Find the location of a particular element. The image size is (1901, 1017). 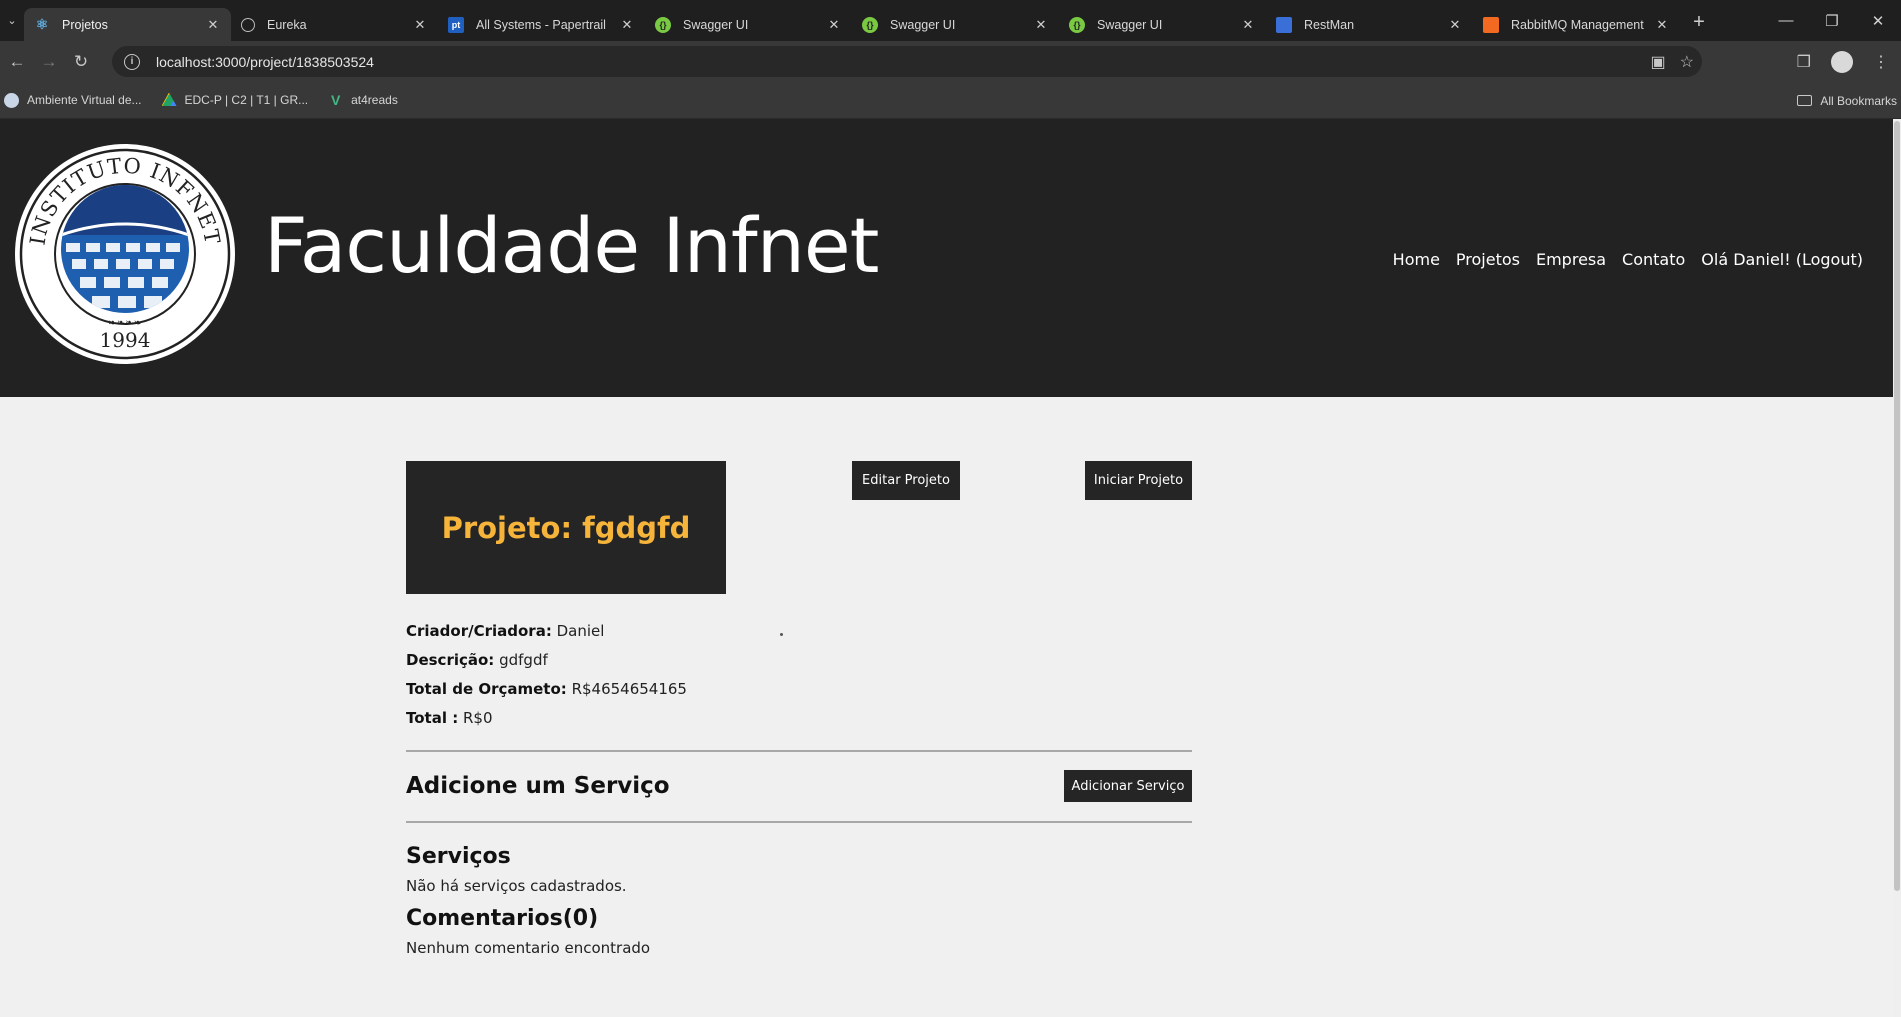

window-close-icon: ✕ is located at coordinates (1878, 20).